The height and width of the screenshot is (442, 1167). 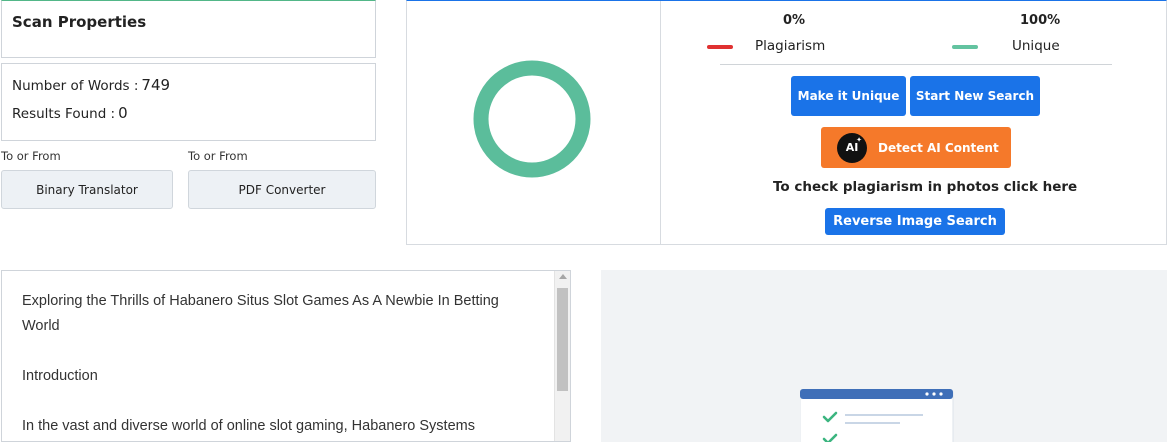 What do you see at coordinates (87, 189) in the screenshot?
I see `binary-translator-button: Binary Translator` at bounding box center [87, 189].